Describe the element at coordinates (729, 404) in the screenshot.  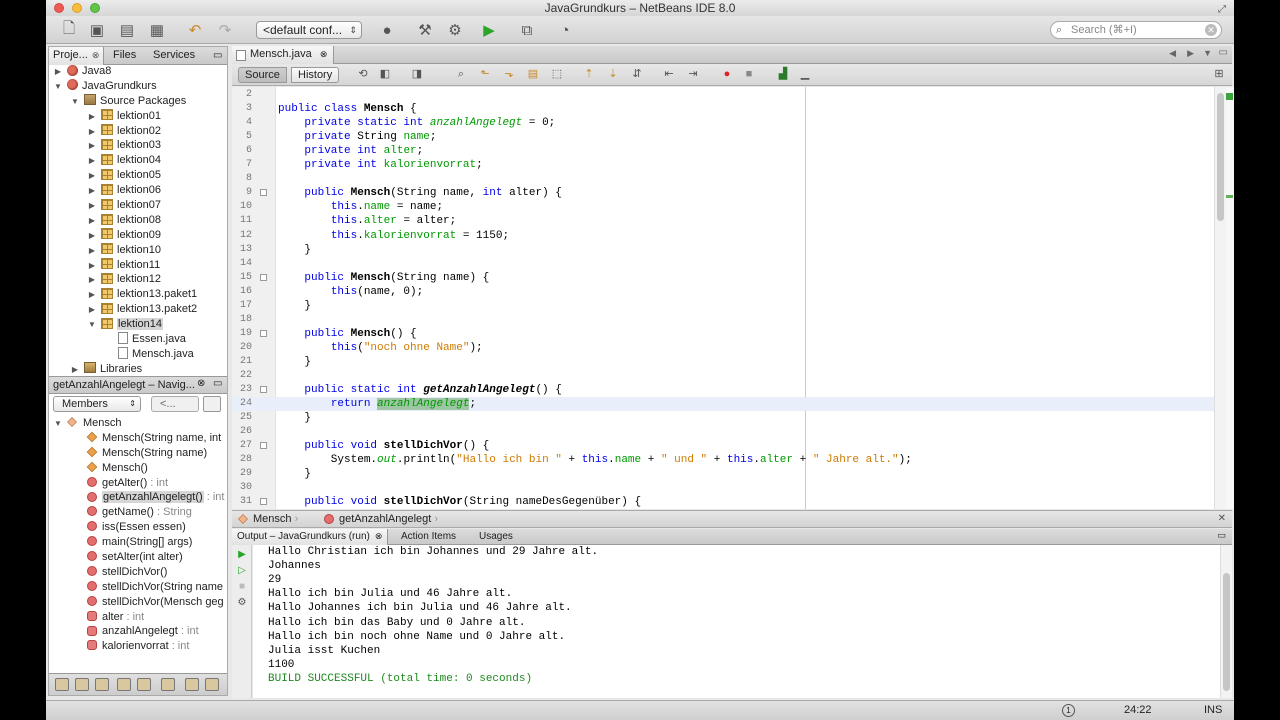
I see `code-line: 24 return anzahlAngelegt;` at that location.